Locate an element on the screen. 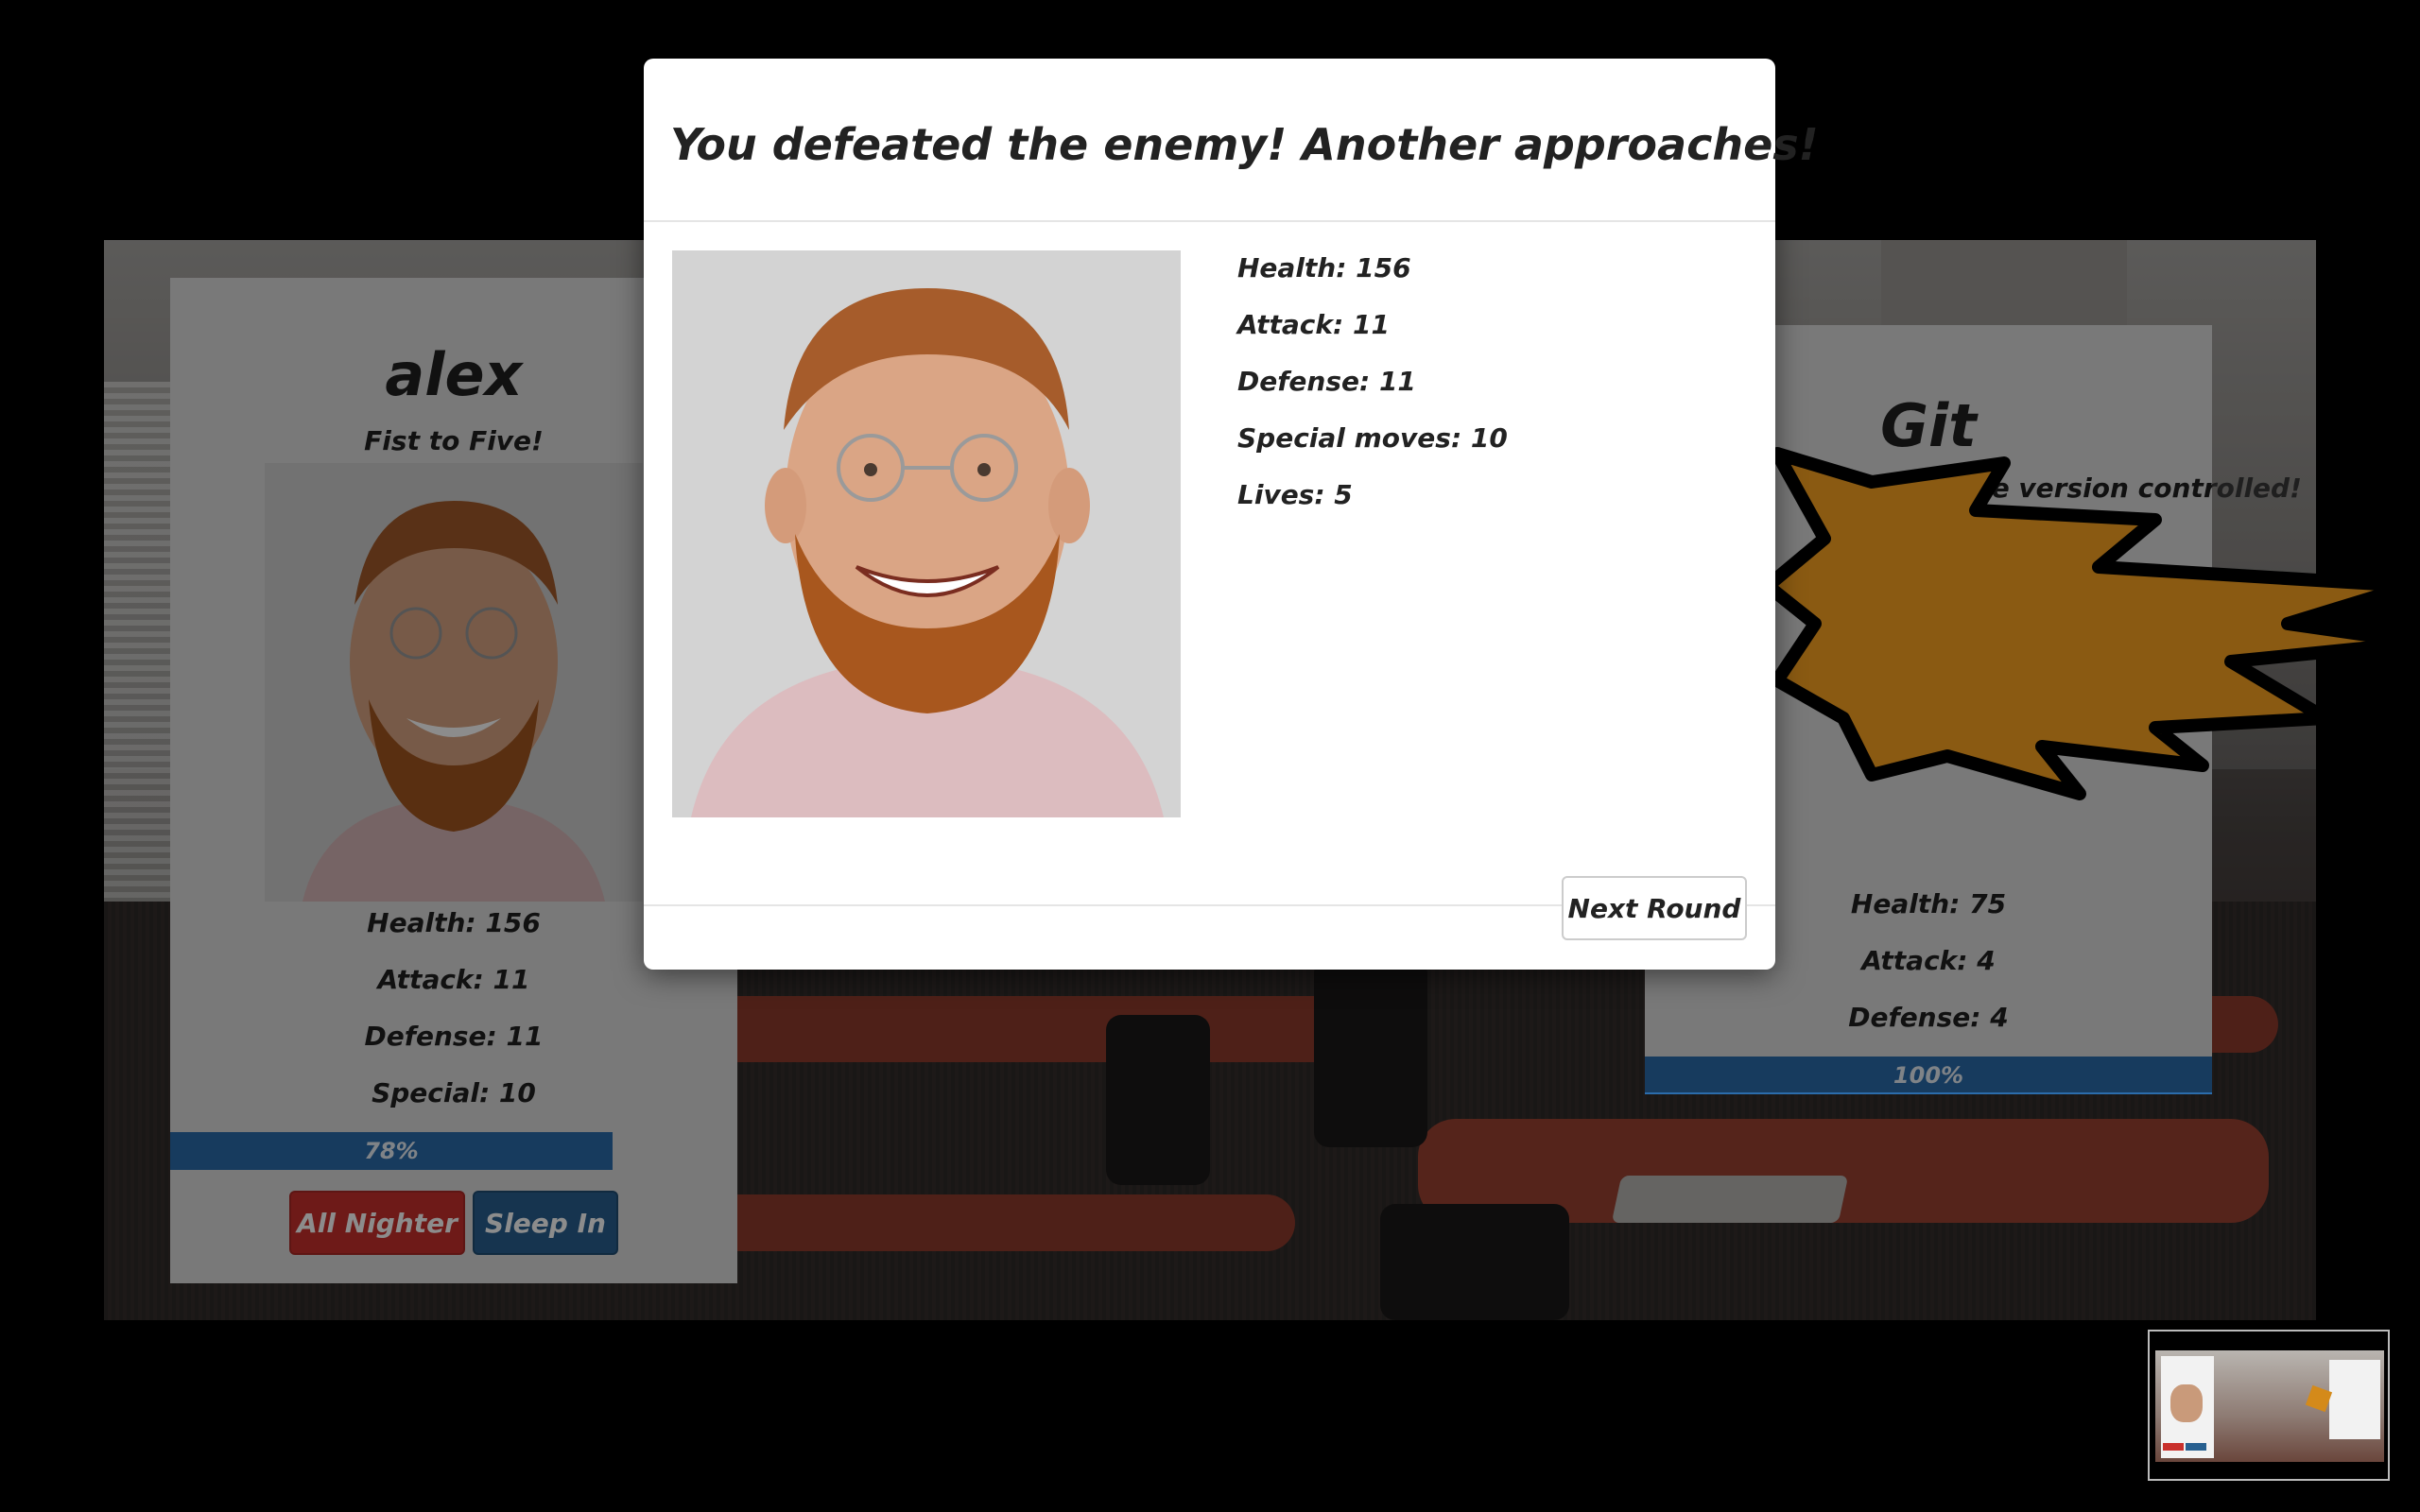  modal-player-photo is located at coordinates (927, 533).